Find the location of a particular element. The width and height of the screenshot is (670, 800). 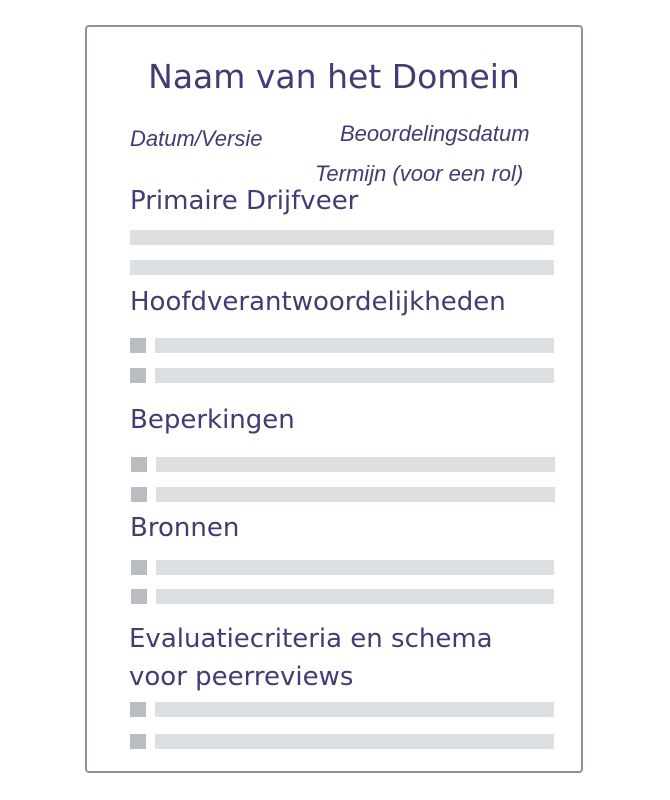

date-version-label: Datum/Versie is located at coordinates (196, 138).